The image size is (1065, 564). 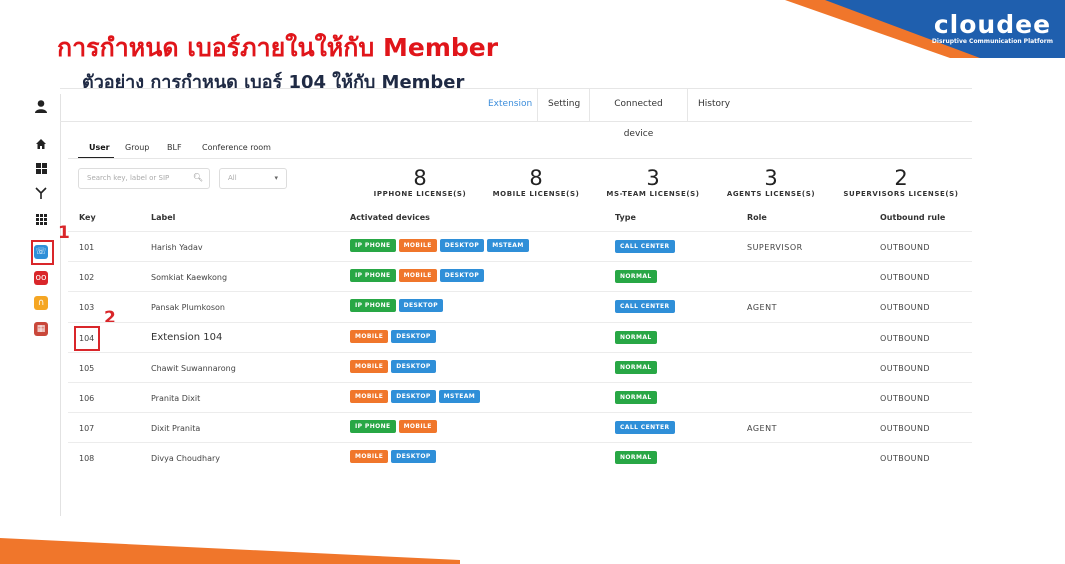 What do you see at coordinates (901, 178) in the screenshot?
I see `license-count: 2` at bounding box center [901, 178].